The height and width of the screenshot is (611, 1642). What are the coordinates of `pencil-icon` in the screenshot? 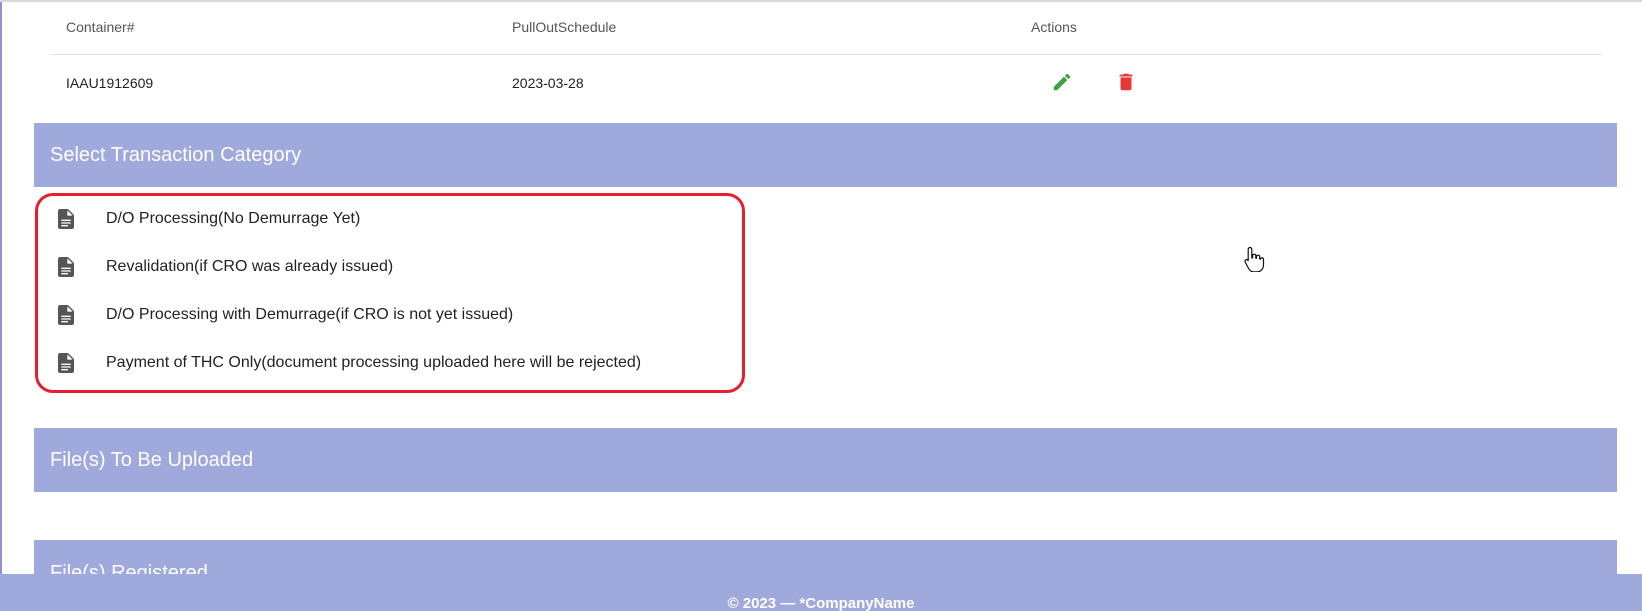 It's located at (1062, 82).